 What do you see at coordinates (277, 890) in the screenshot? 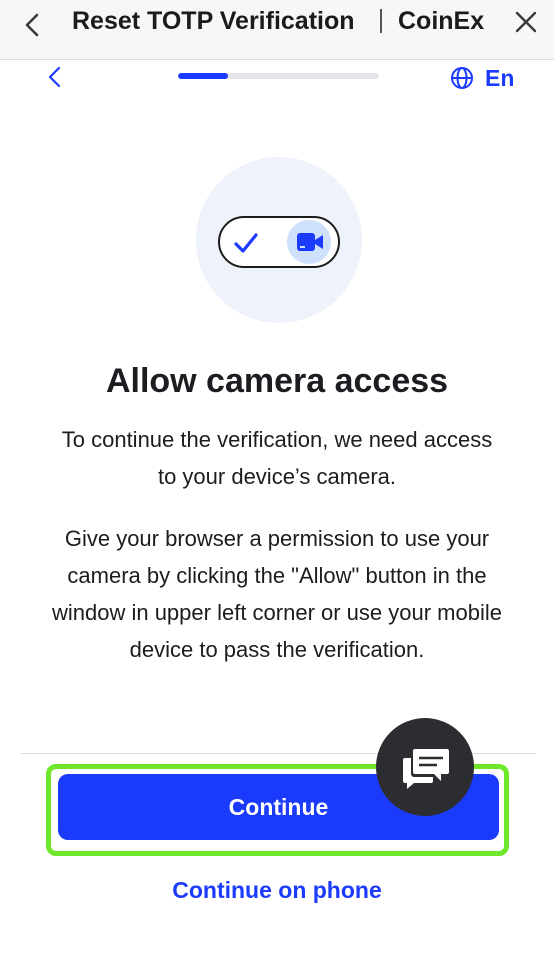
I see `continue-on-phone-link: Continue on phone` at bounding box center [277, 890].